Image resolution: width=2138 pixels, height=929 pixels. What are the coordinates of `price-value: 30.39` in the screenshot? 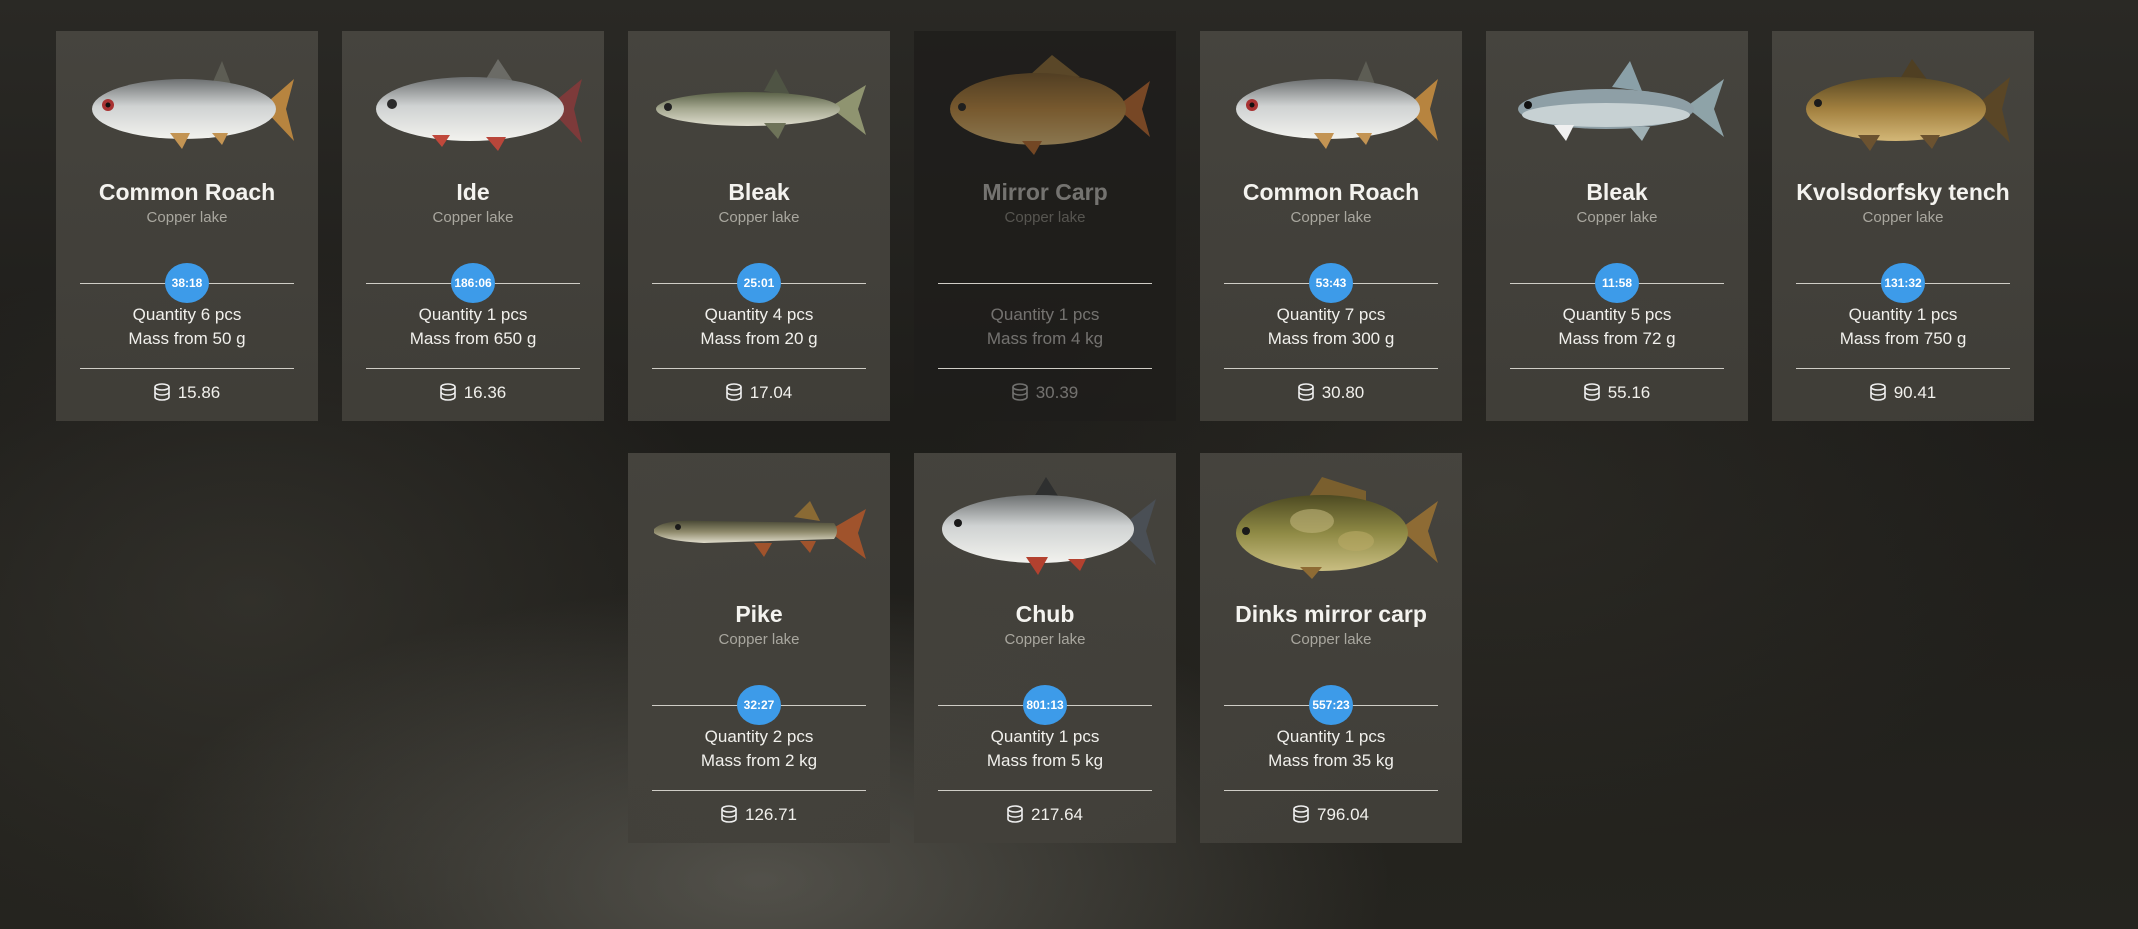 It's located at (1057, 392).